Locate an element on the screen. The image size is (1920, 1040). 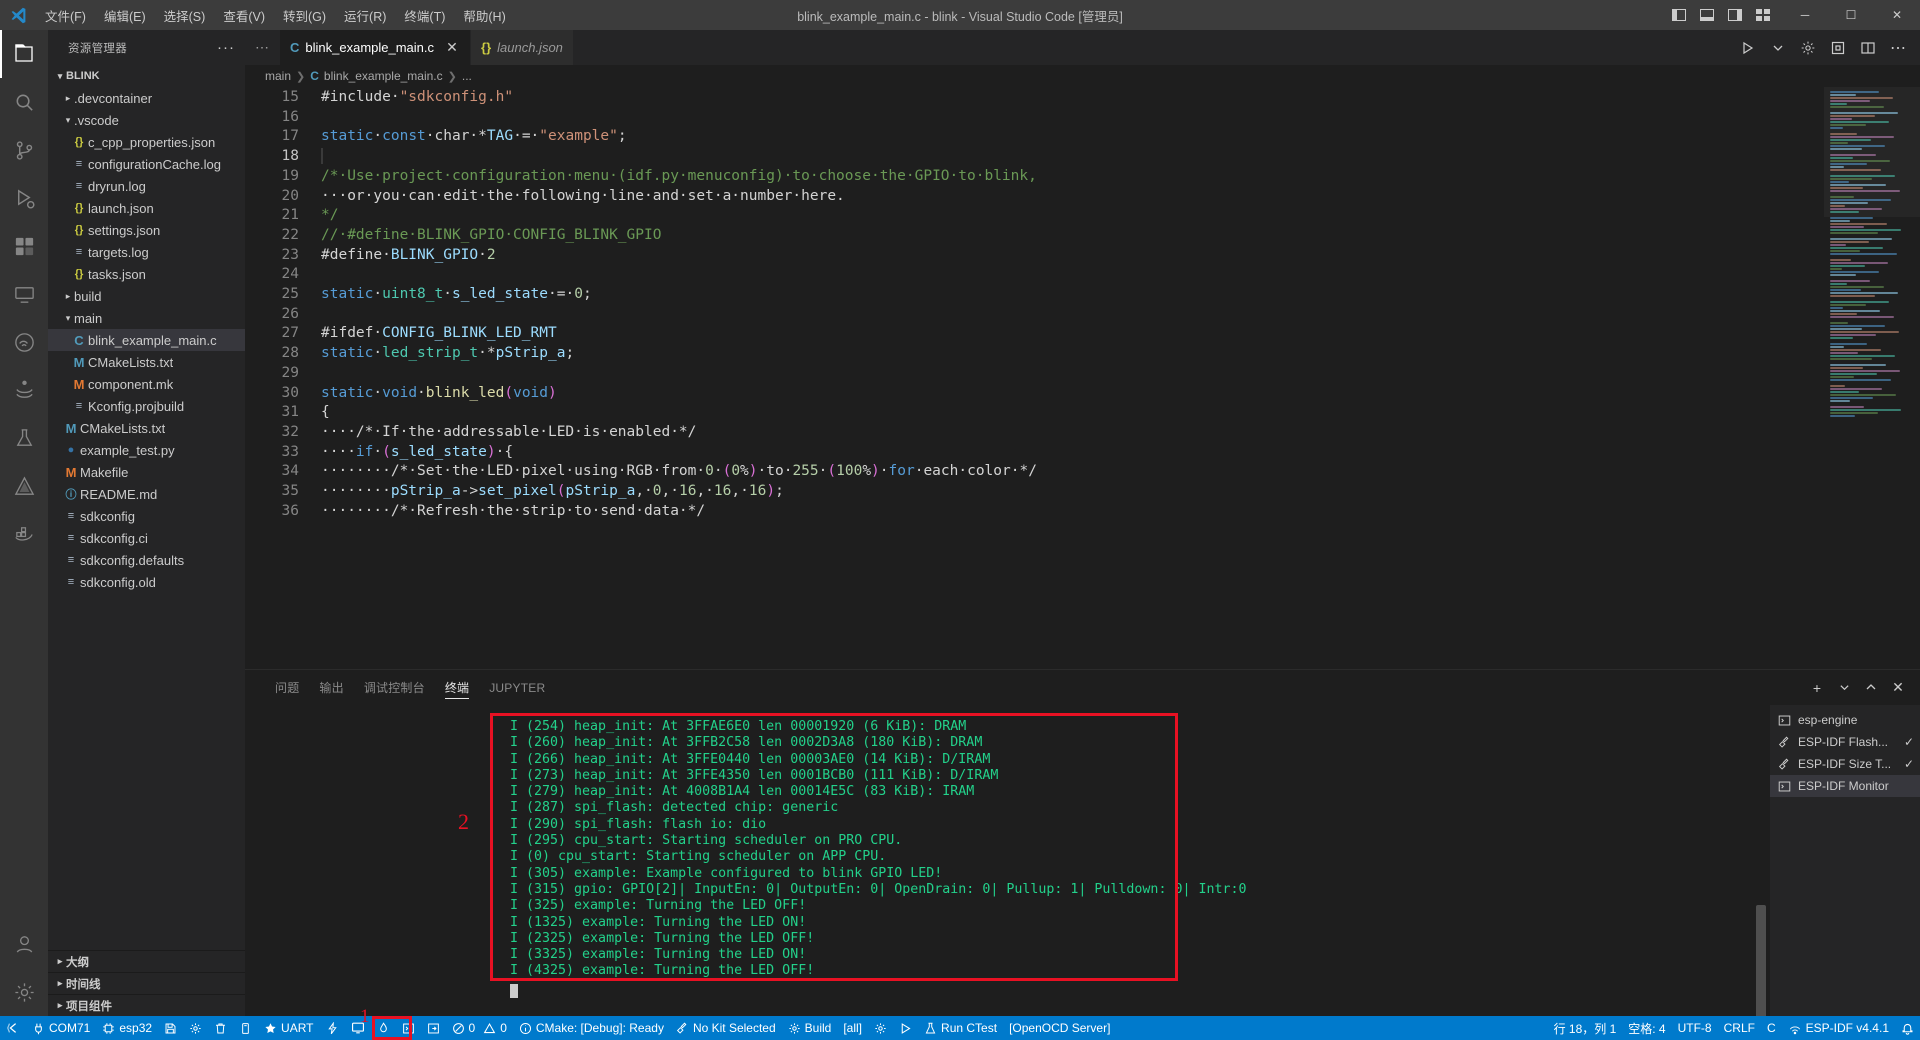
breadcrumb-file: blink_example_main.c is located at coordinates (383, 76).